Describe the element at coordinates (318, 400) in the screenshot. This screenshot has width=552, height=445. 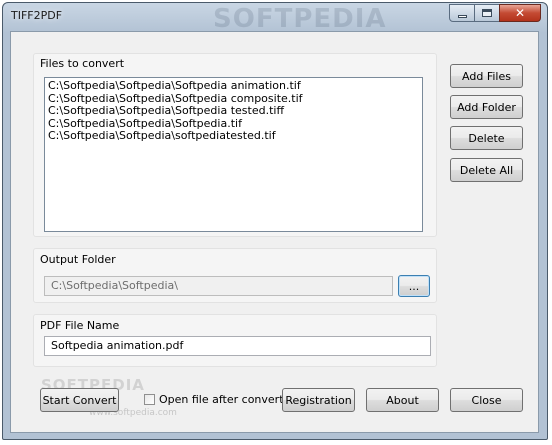
I see `registration-button: Registration` at that location.